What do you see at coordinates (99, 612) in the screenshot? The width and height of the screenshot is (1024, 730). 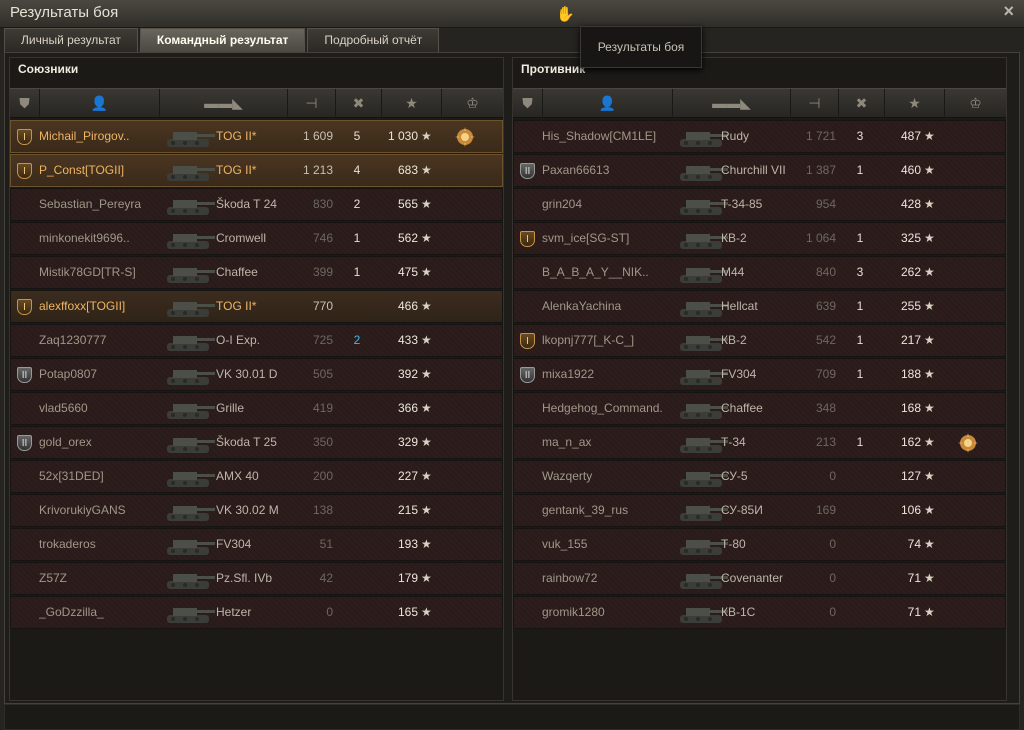 I see `player-name: _GoDzzilla_` at bounding box center [99, 612].